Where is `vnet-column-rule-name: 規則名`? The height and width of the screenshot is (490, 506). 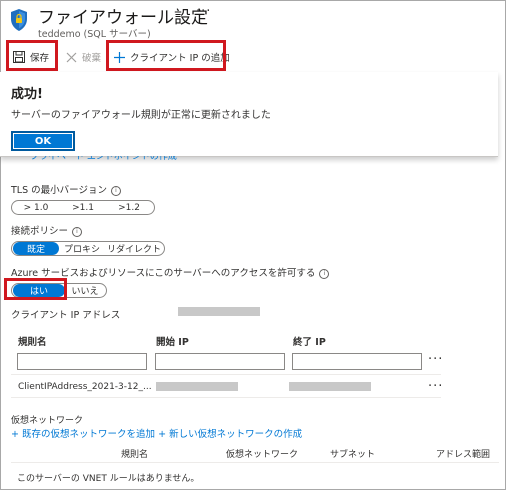
vnet-column-rule-name: 規則名 is located at coordinates (135, 455).